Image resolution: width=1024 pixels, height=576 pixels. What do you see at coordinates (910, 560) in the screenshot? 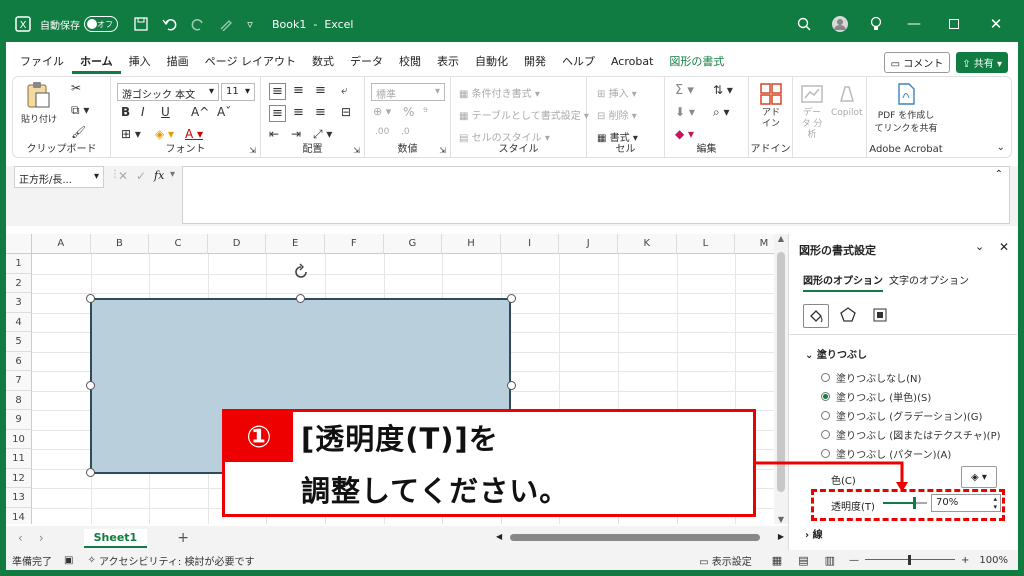
I see `zoom-slider-thumb` at bounding box center [910, 560].